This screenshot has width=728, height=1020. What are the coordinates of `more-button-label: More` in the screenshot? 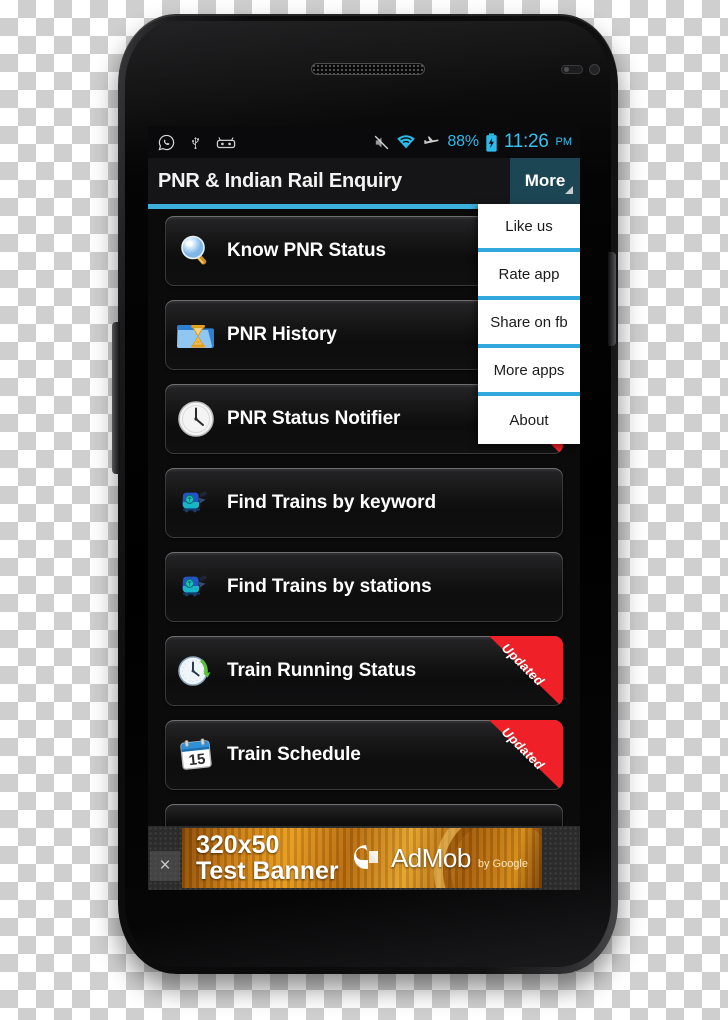 It's located at (545, 180).